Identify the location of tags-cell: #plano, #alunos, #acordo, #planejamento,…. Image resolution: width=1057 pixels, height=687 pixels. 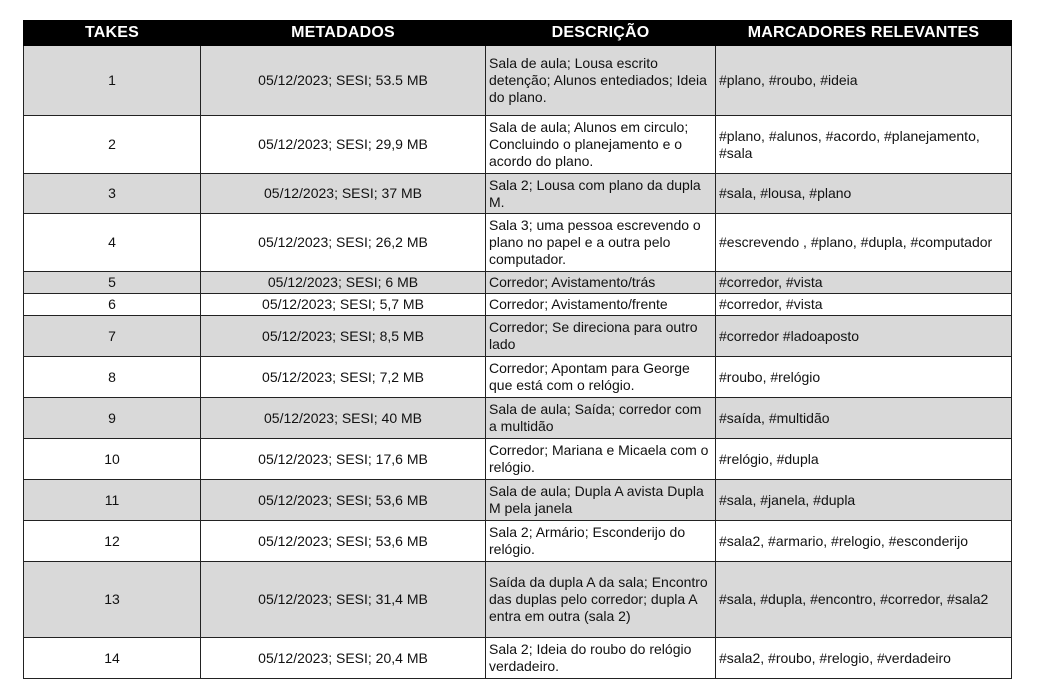
(863, 144).